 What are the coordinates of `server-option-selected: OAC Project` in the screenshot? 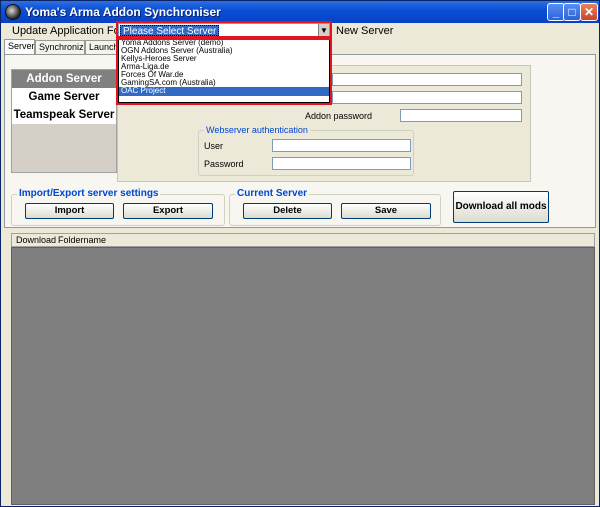 It's located at (224, 91).